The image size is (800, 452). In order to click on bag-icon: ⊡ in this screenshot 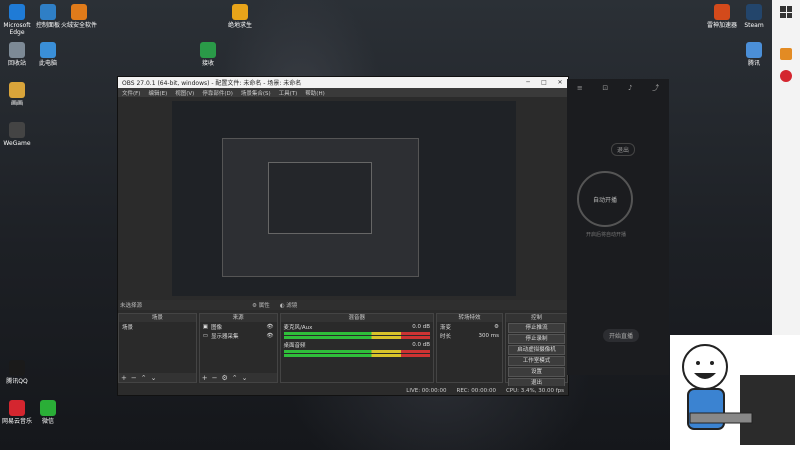, I will do `click(605, 88)`.